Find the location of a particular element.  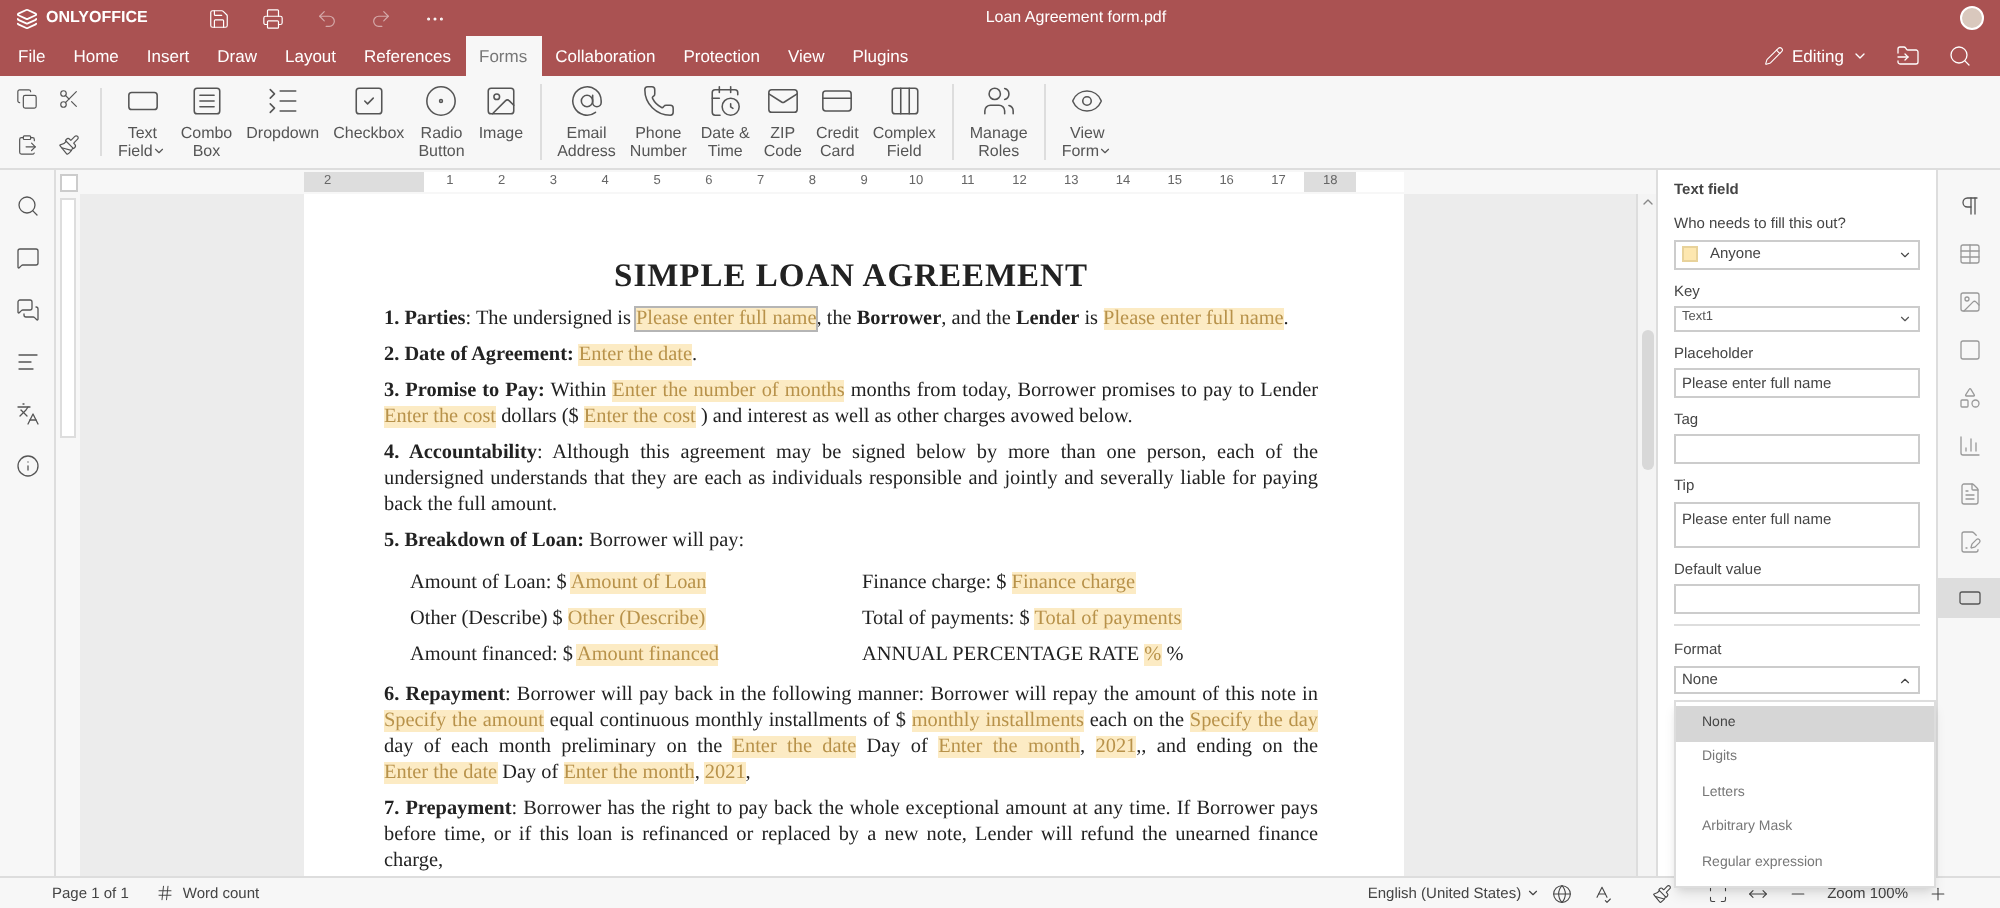

paragraph-text: Total of payments: $ is located at coordinates (947, 618).